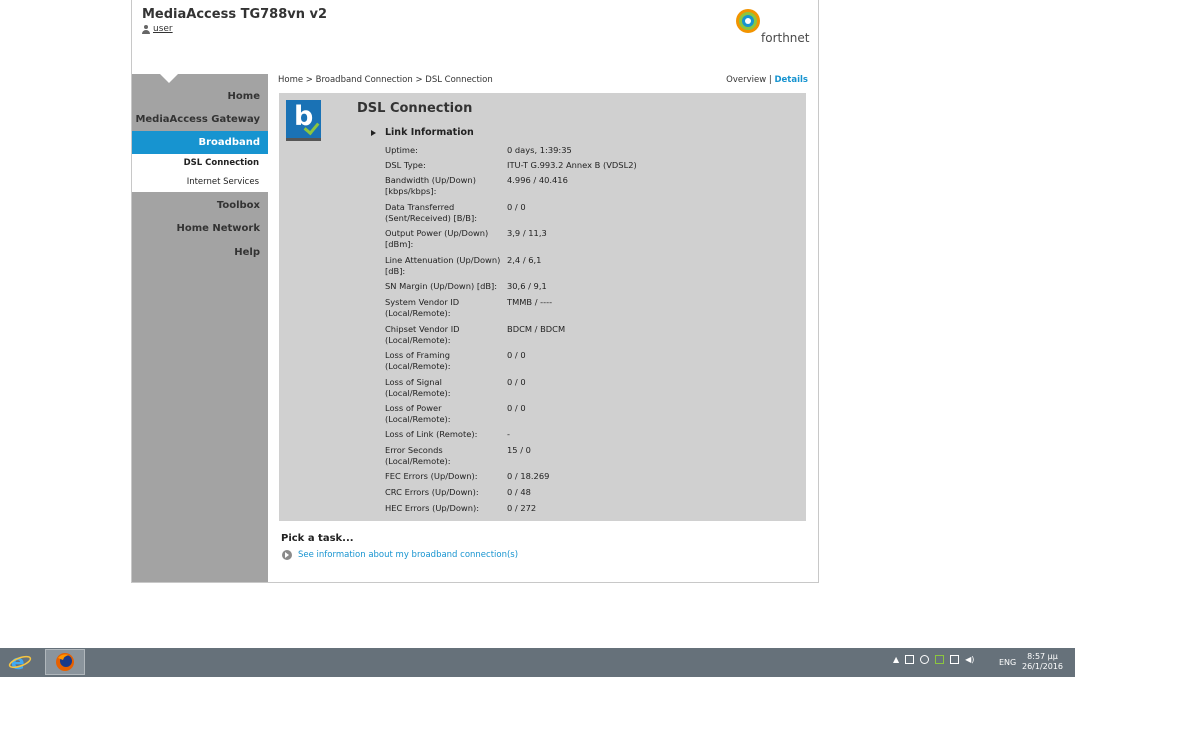  What do you see at coordinates (1043, 666) in the screenshot?
I see `clock-date: 26/1/2016` at bounding box center [1043, 666].